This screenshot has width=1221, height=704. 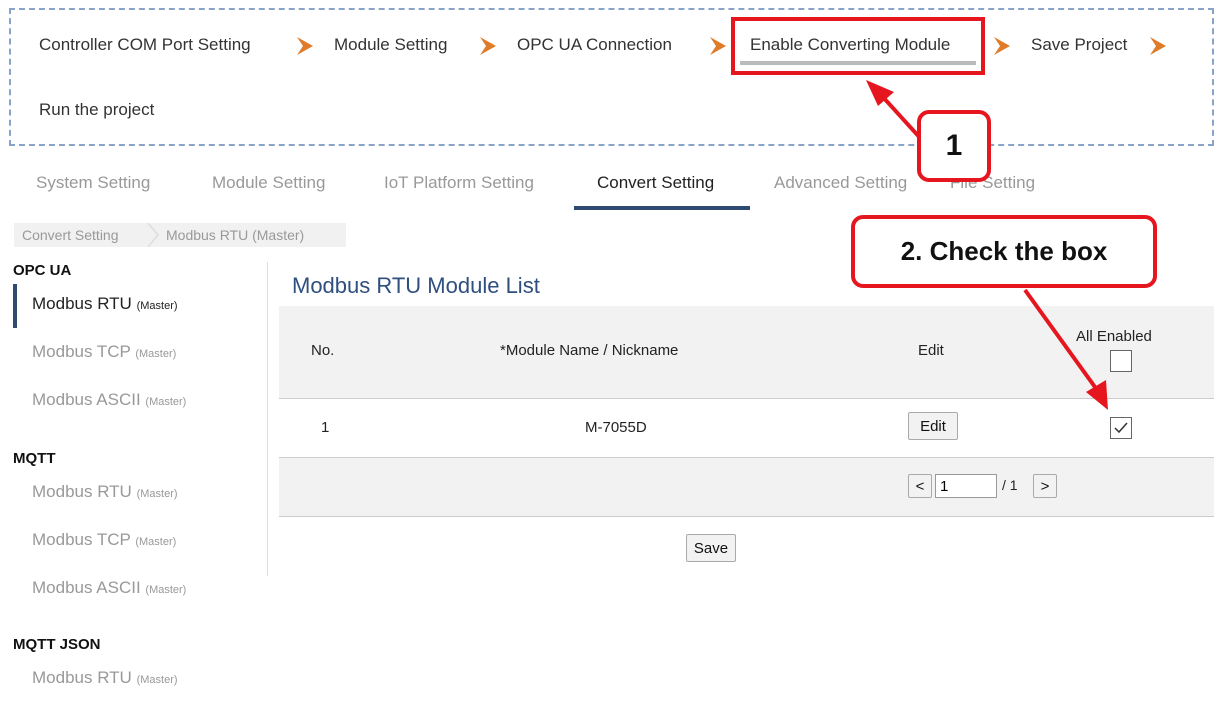 I want to click on sidebar-item-mqttjson-modbus-rtu: Modbus RTU (Master), so click(x=105, y=678).